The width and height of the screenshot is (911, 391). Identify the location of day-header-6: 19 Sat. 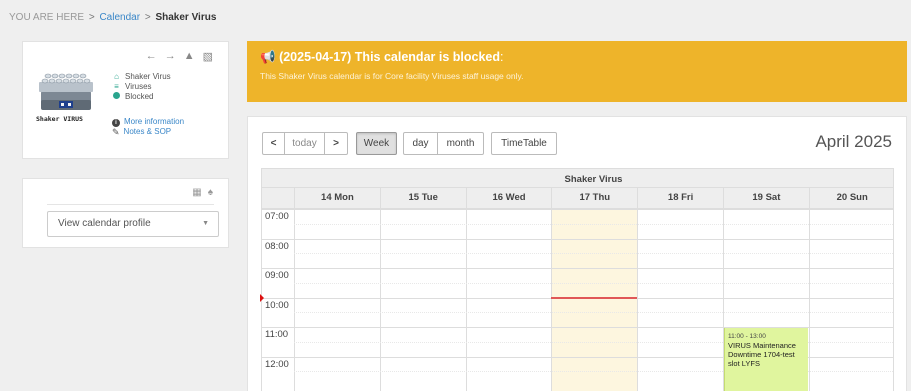
(766, 198).